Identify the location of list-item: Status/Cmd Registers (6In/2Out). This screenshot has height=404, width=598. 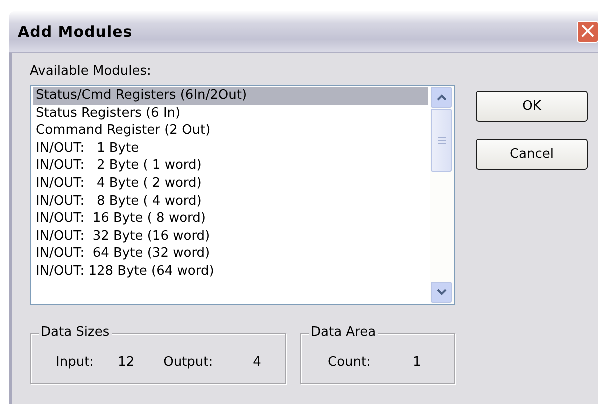
(230, 96).